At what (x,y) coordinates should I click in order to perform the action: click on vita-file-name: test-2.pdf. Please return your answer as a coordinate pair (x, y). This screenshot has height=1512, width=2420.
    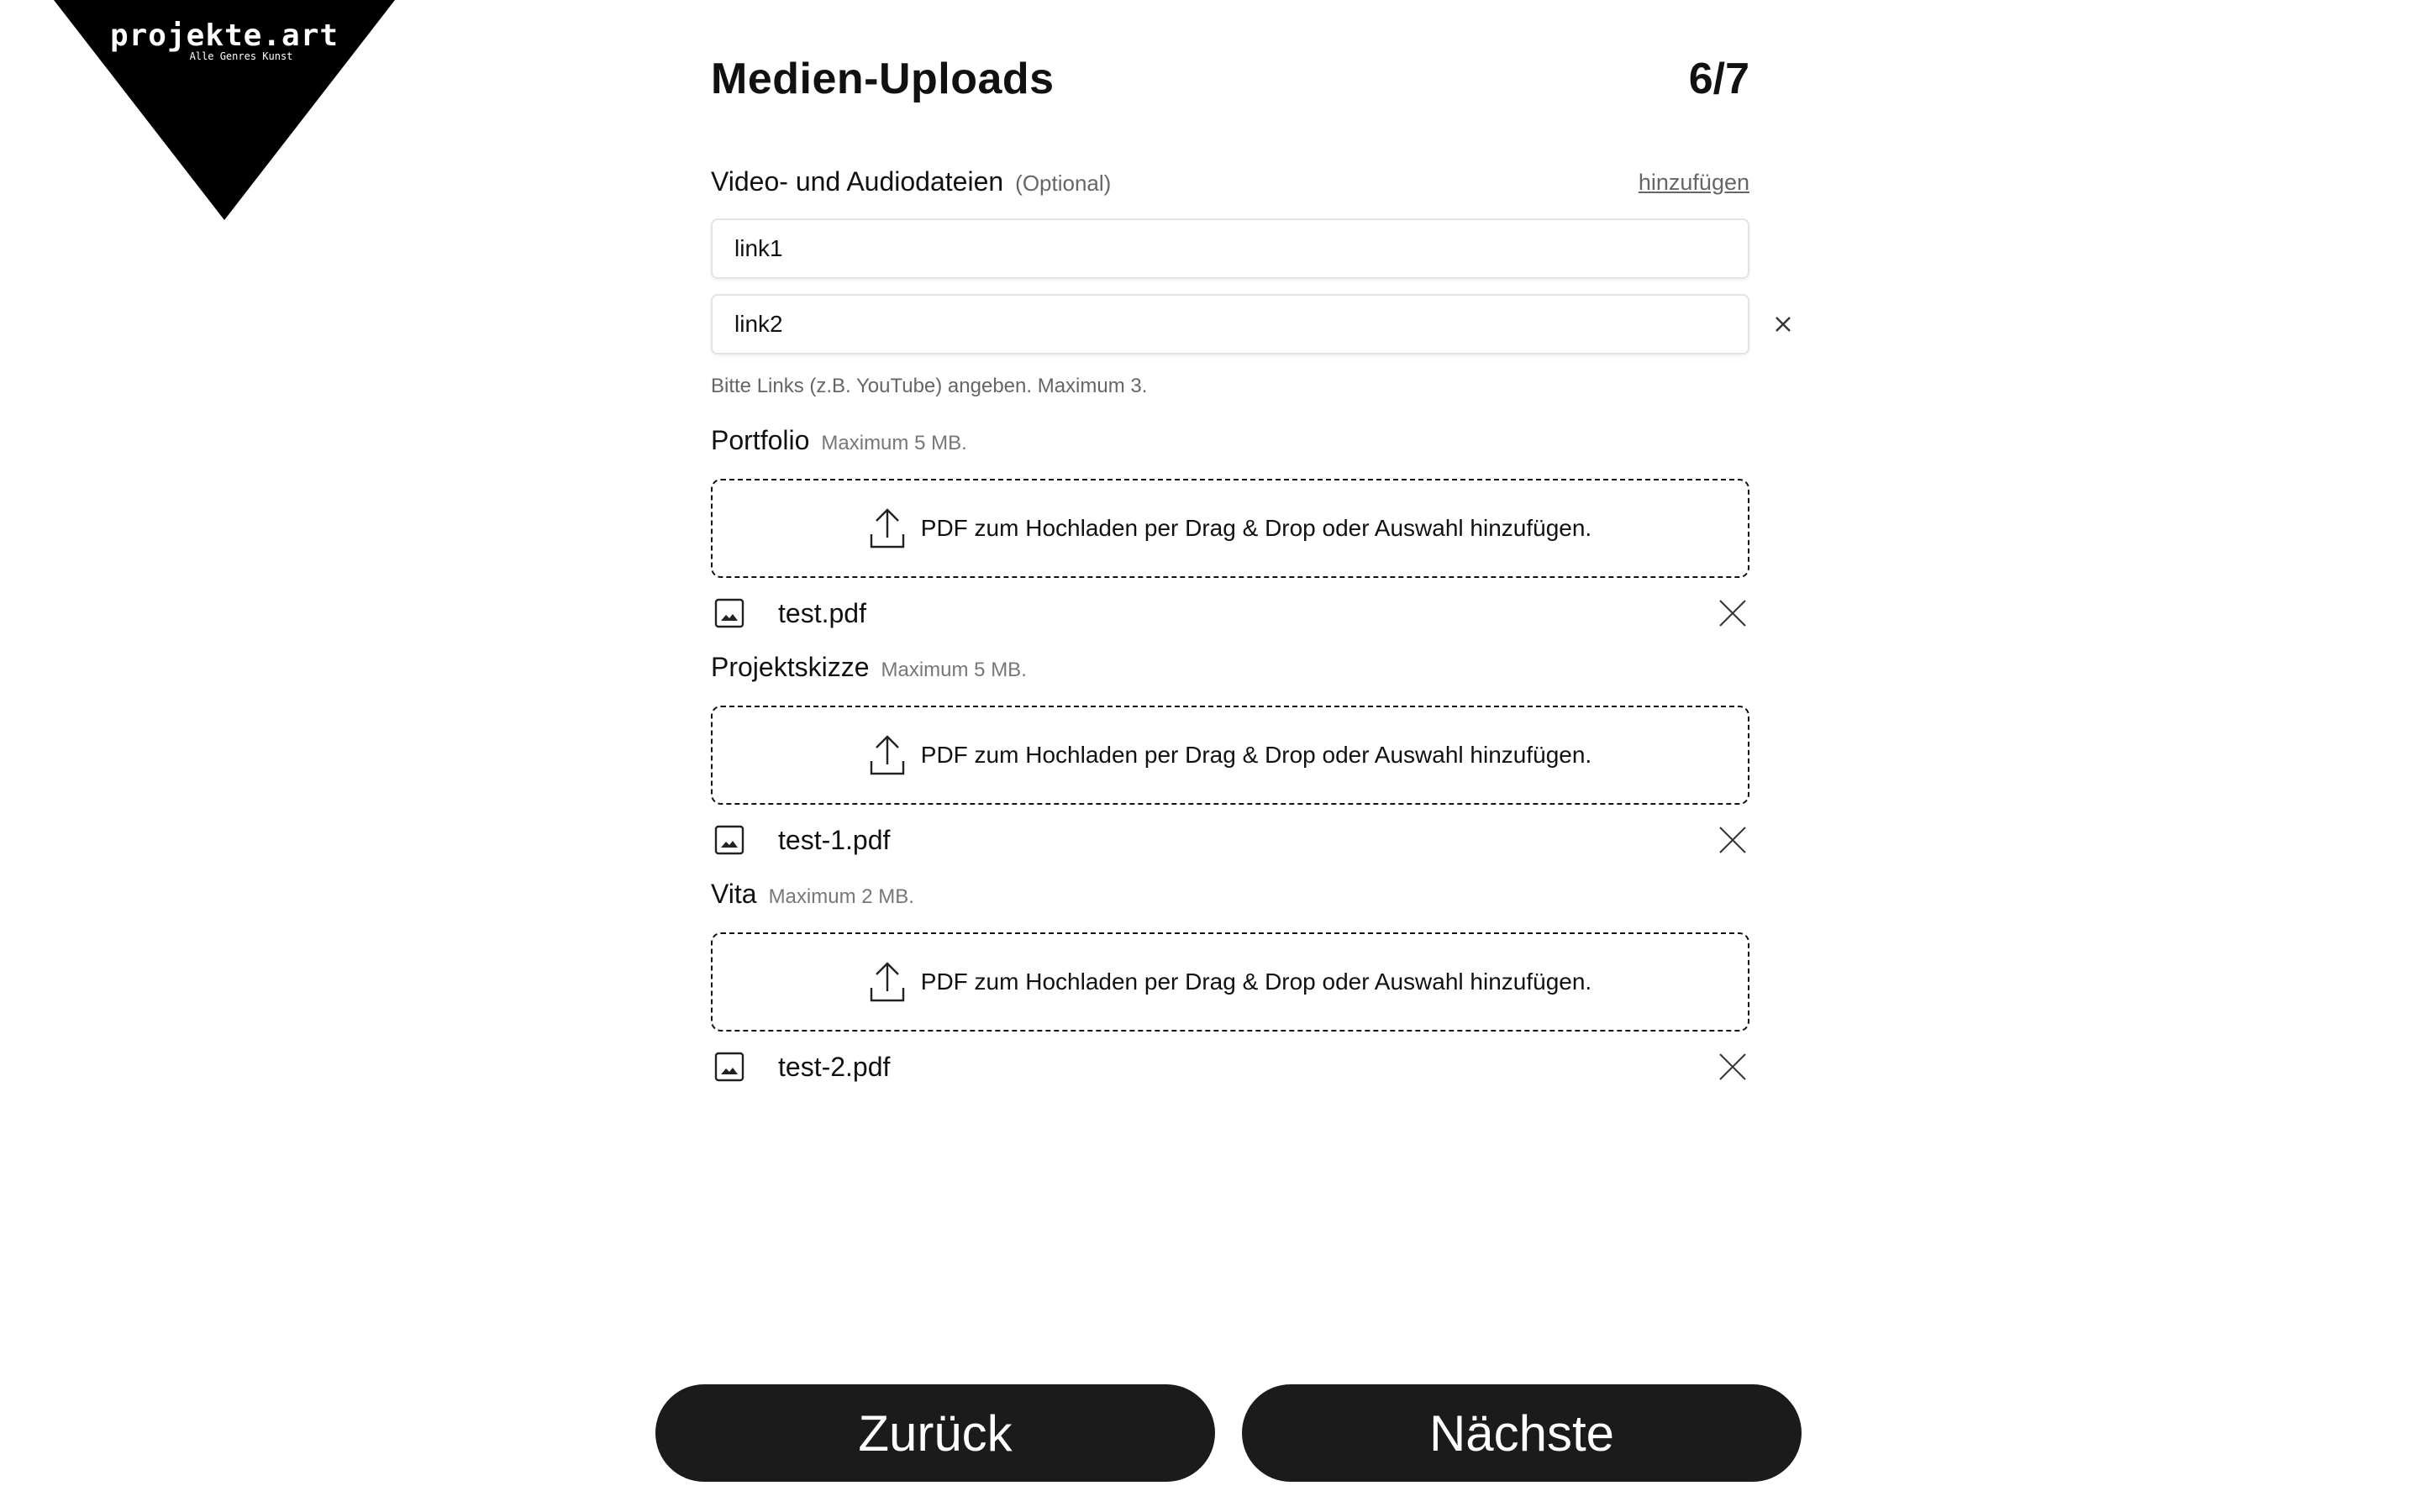
    Looking at the image, I should click on (834, 1067).